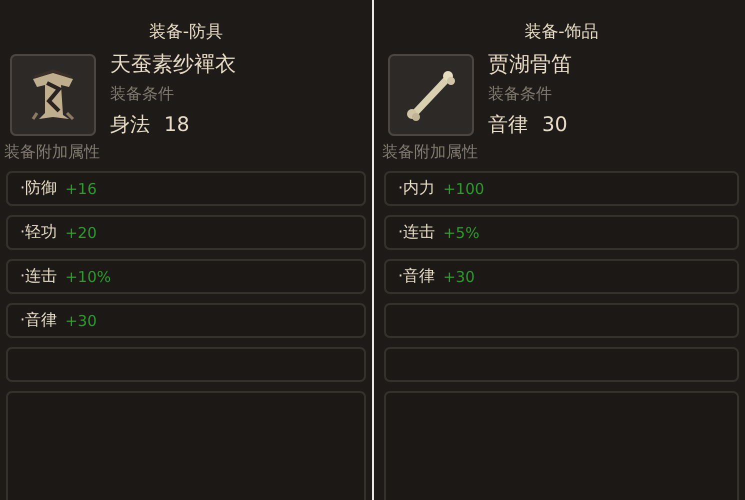  I want to click on requirement-stat: 音律, so click(508, 124).